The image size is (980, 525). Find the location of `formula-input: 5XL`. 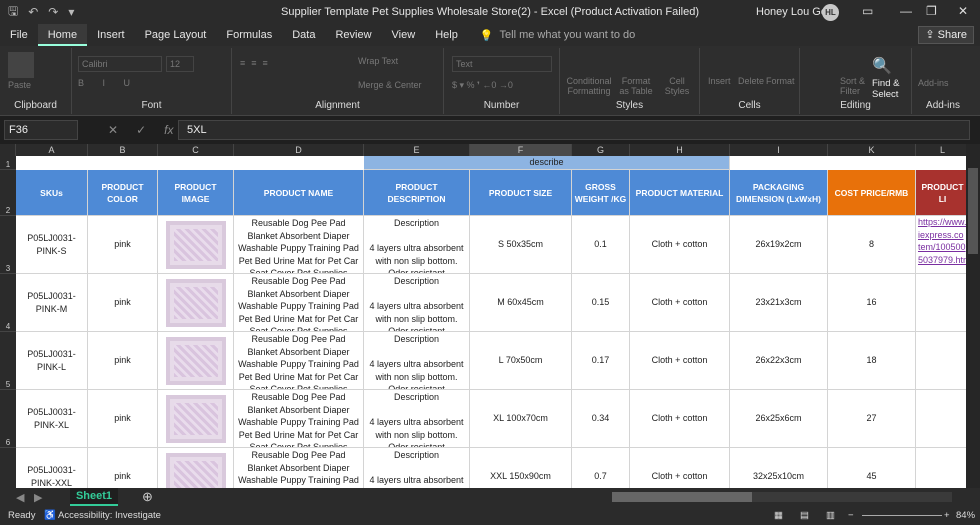

formula-input: 5XL is located at coordinates (574, 130).